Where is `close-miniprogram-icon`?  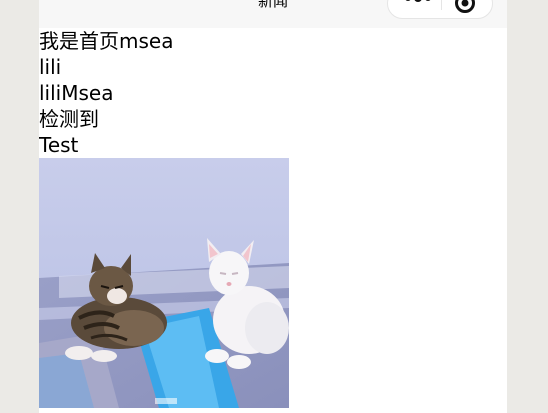
close-miniprogram-icon is located at coordinates (465, 7).